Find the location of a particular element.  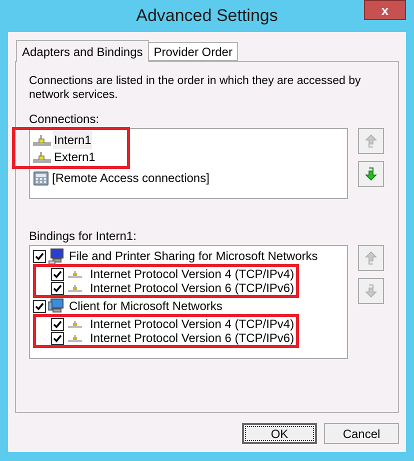

move-down-button is located at coordinates (371, 174).